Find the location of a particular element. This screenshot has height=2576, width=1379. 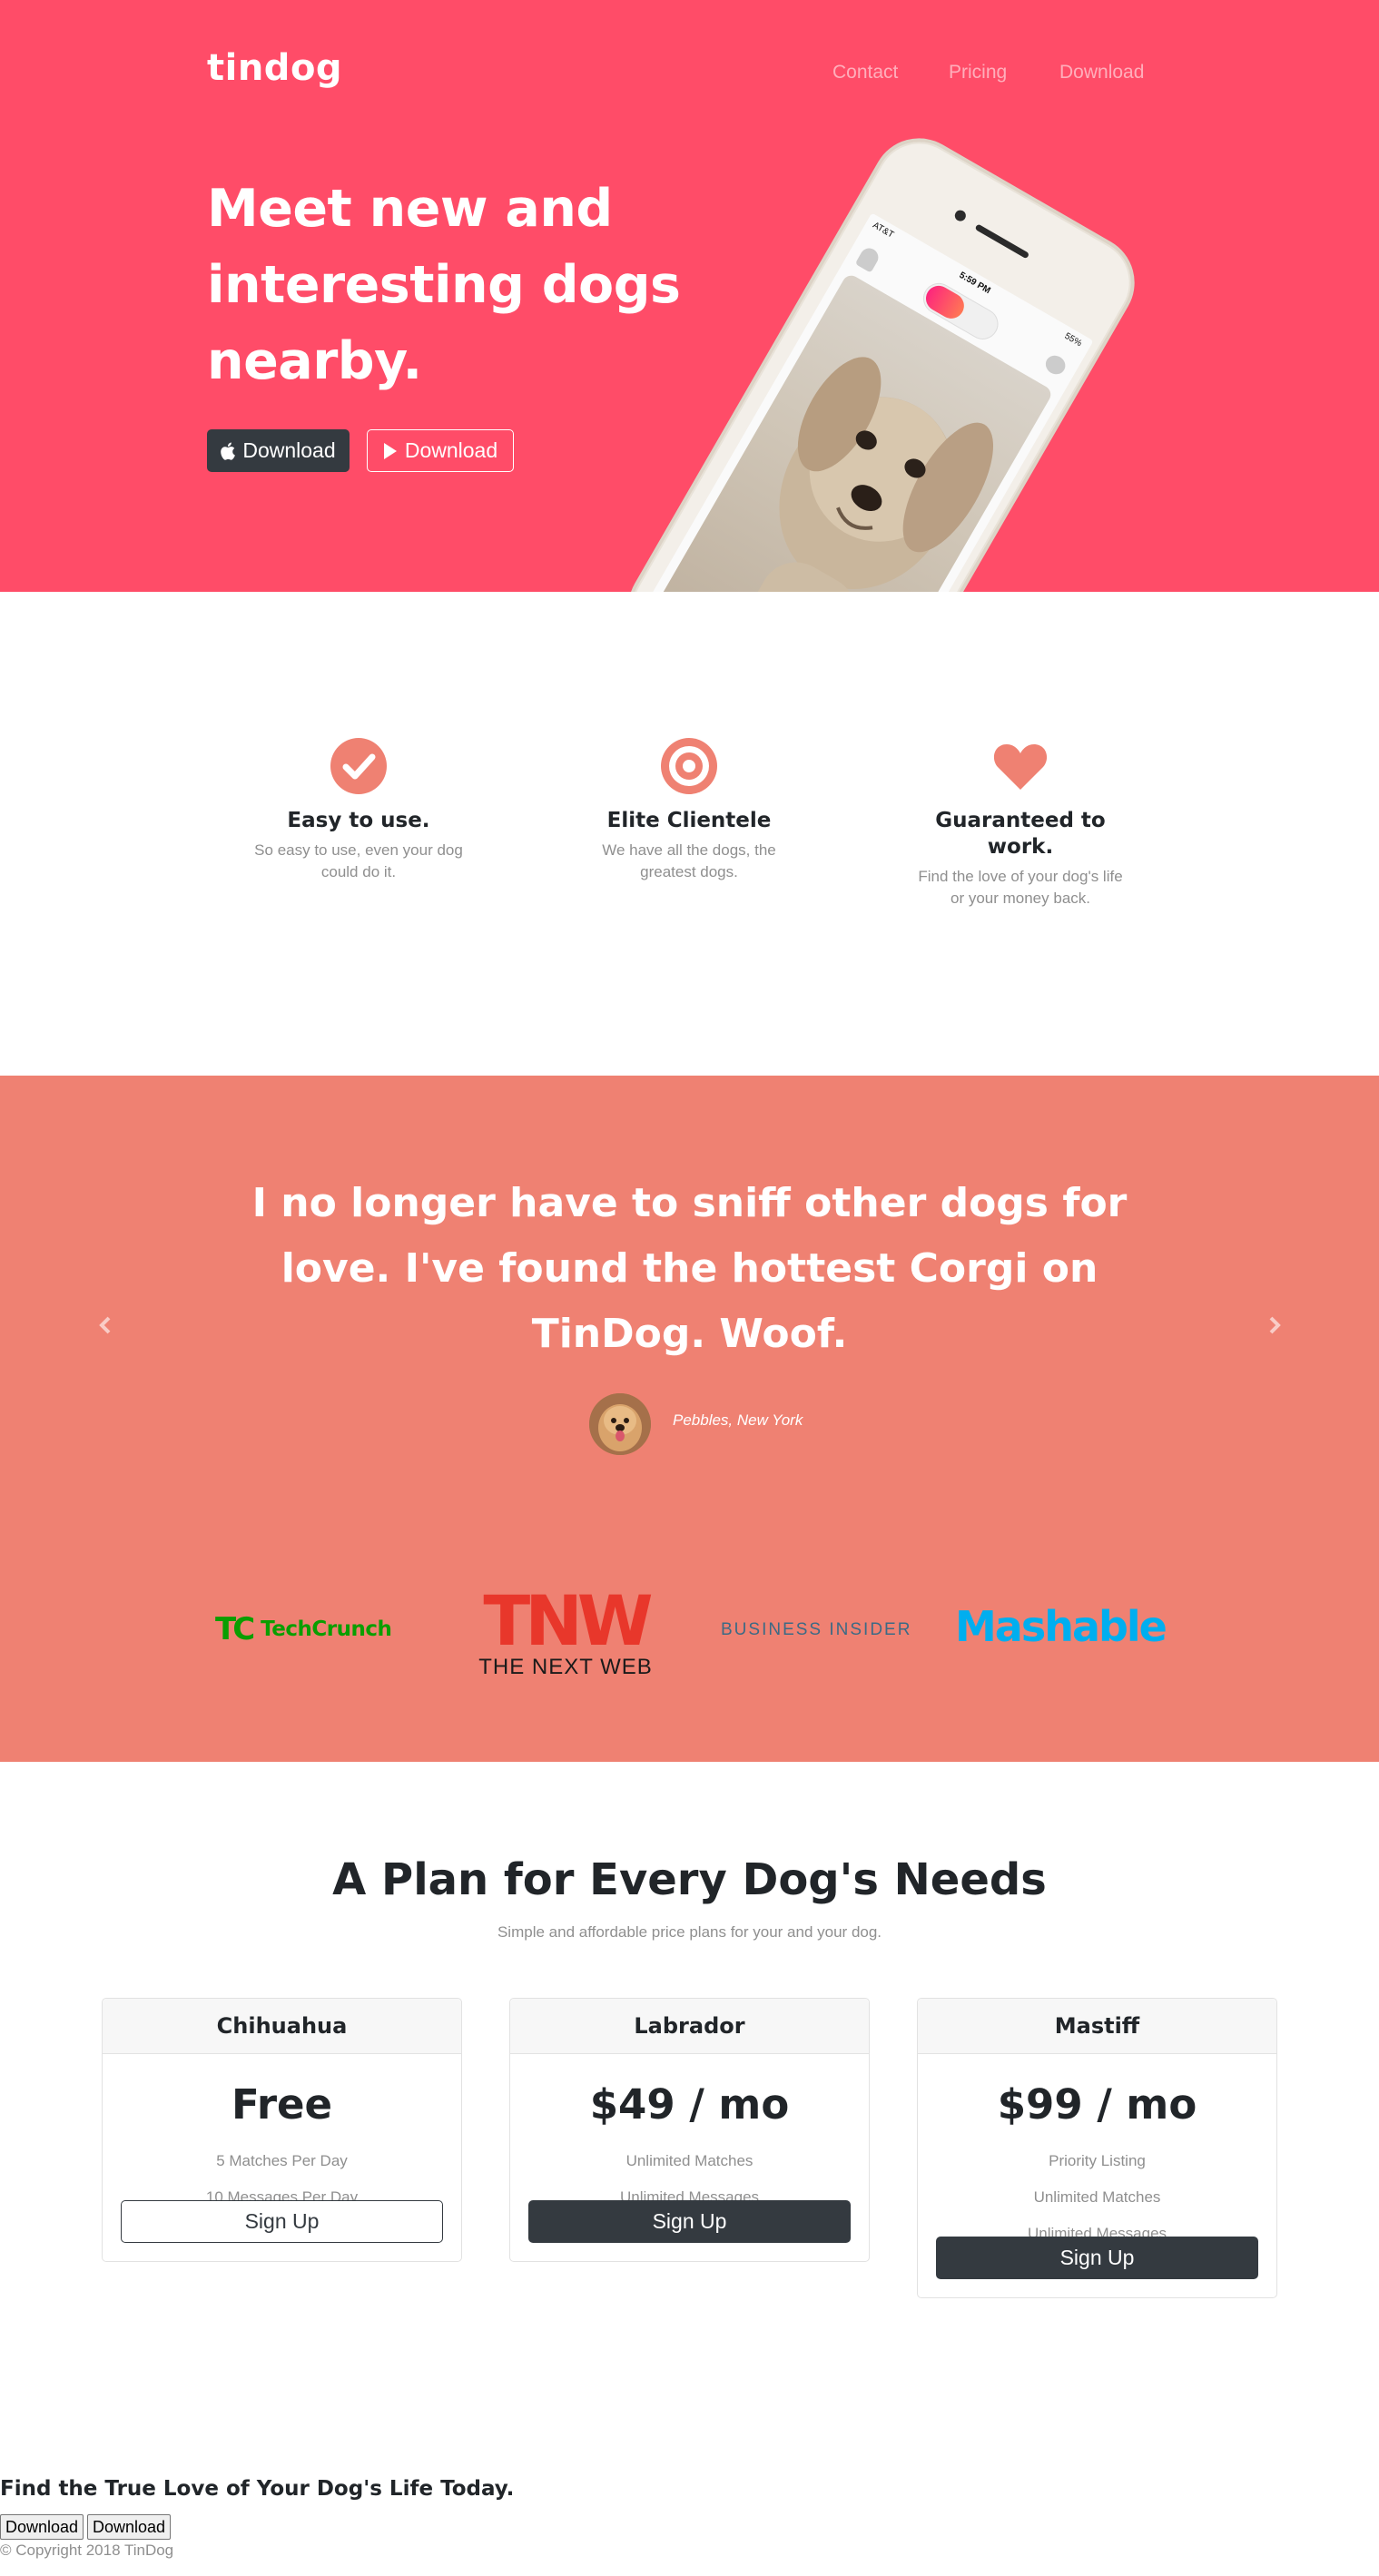

plan-price: Free is located at coordinates (282, 2104).